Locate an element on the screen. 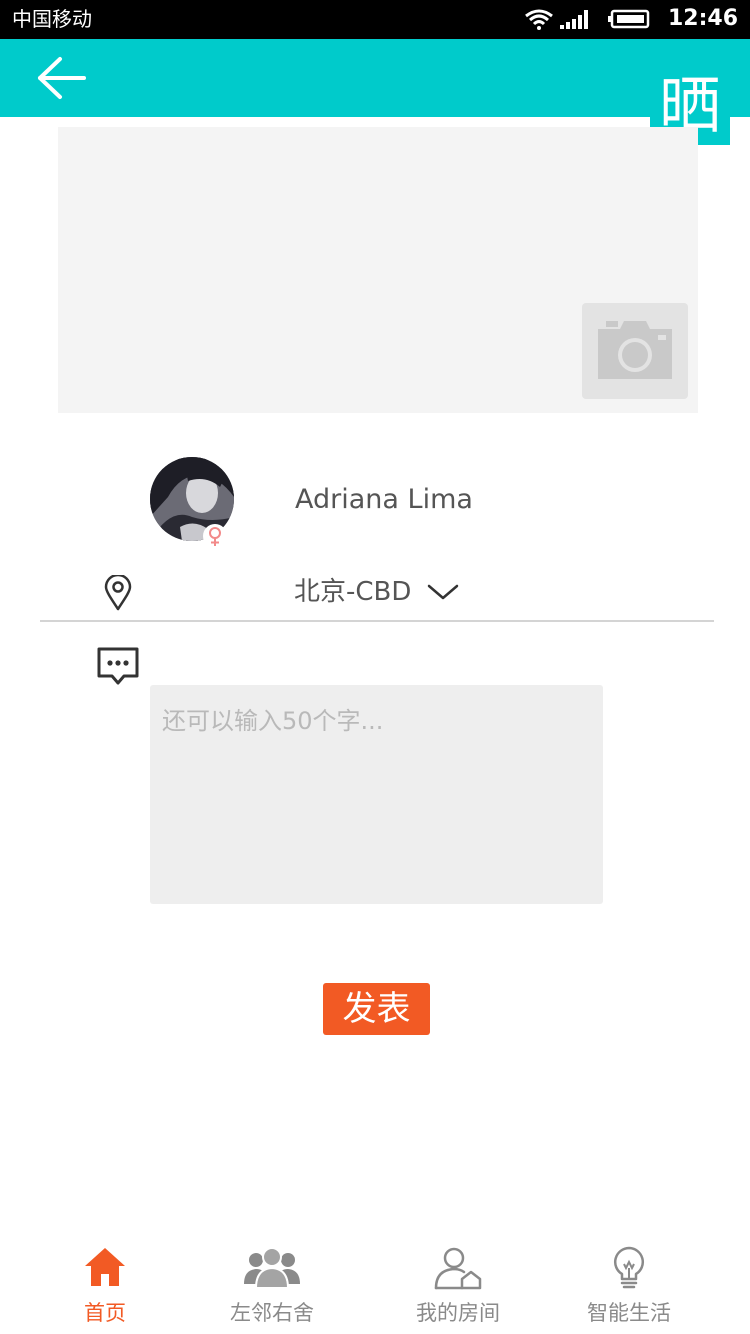  divider is located at coordinates (377, 621).